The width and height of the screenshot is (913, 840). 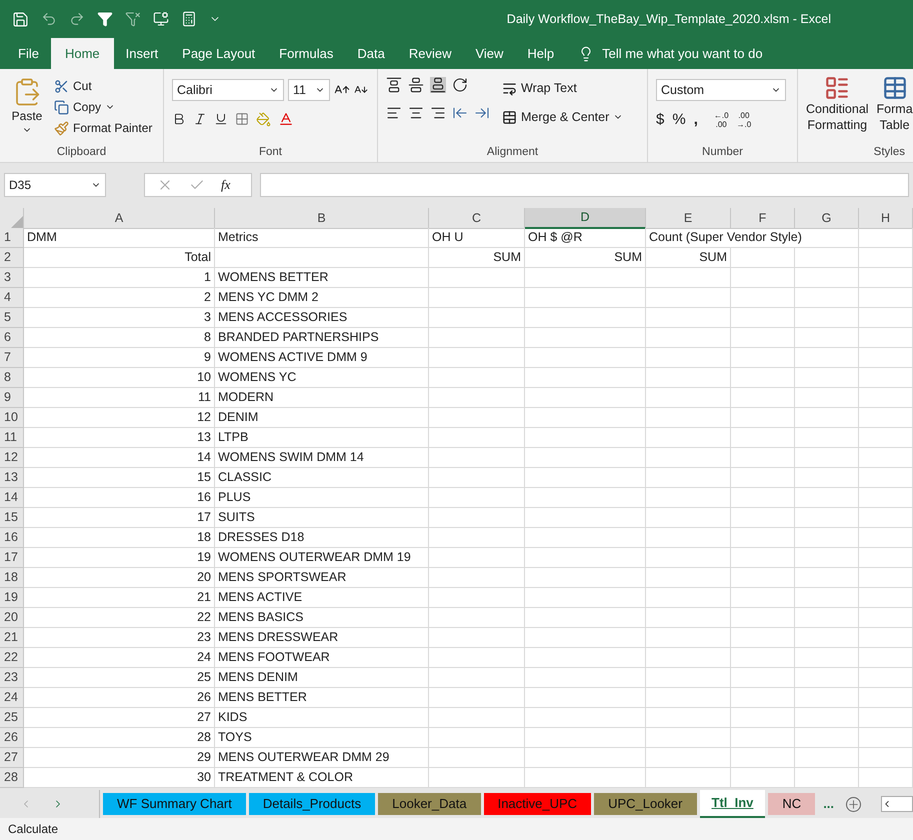 I want to click on column-header: G, so click(x=827, y=218).